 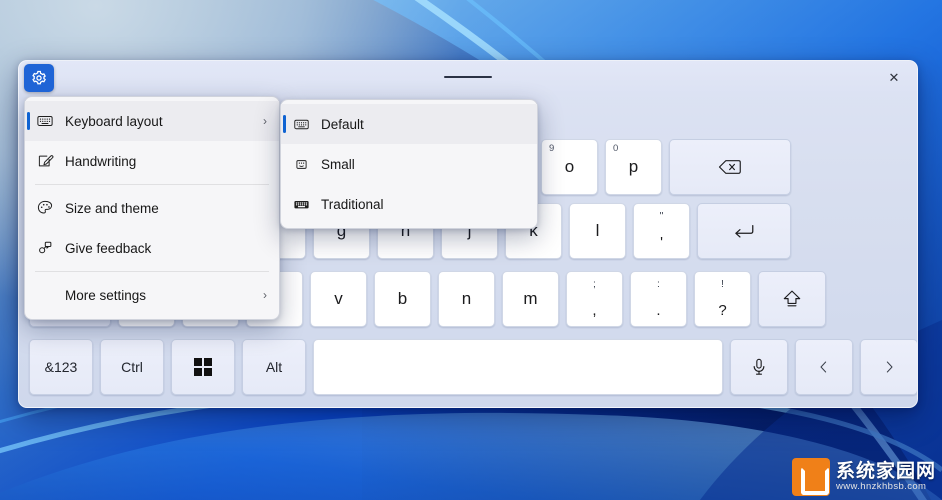 I want to click on key-secondary-label: :, so click(x=658, y=284).